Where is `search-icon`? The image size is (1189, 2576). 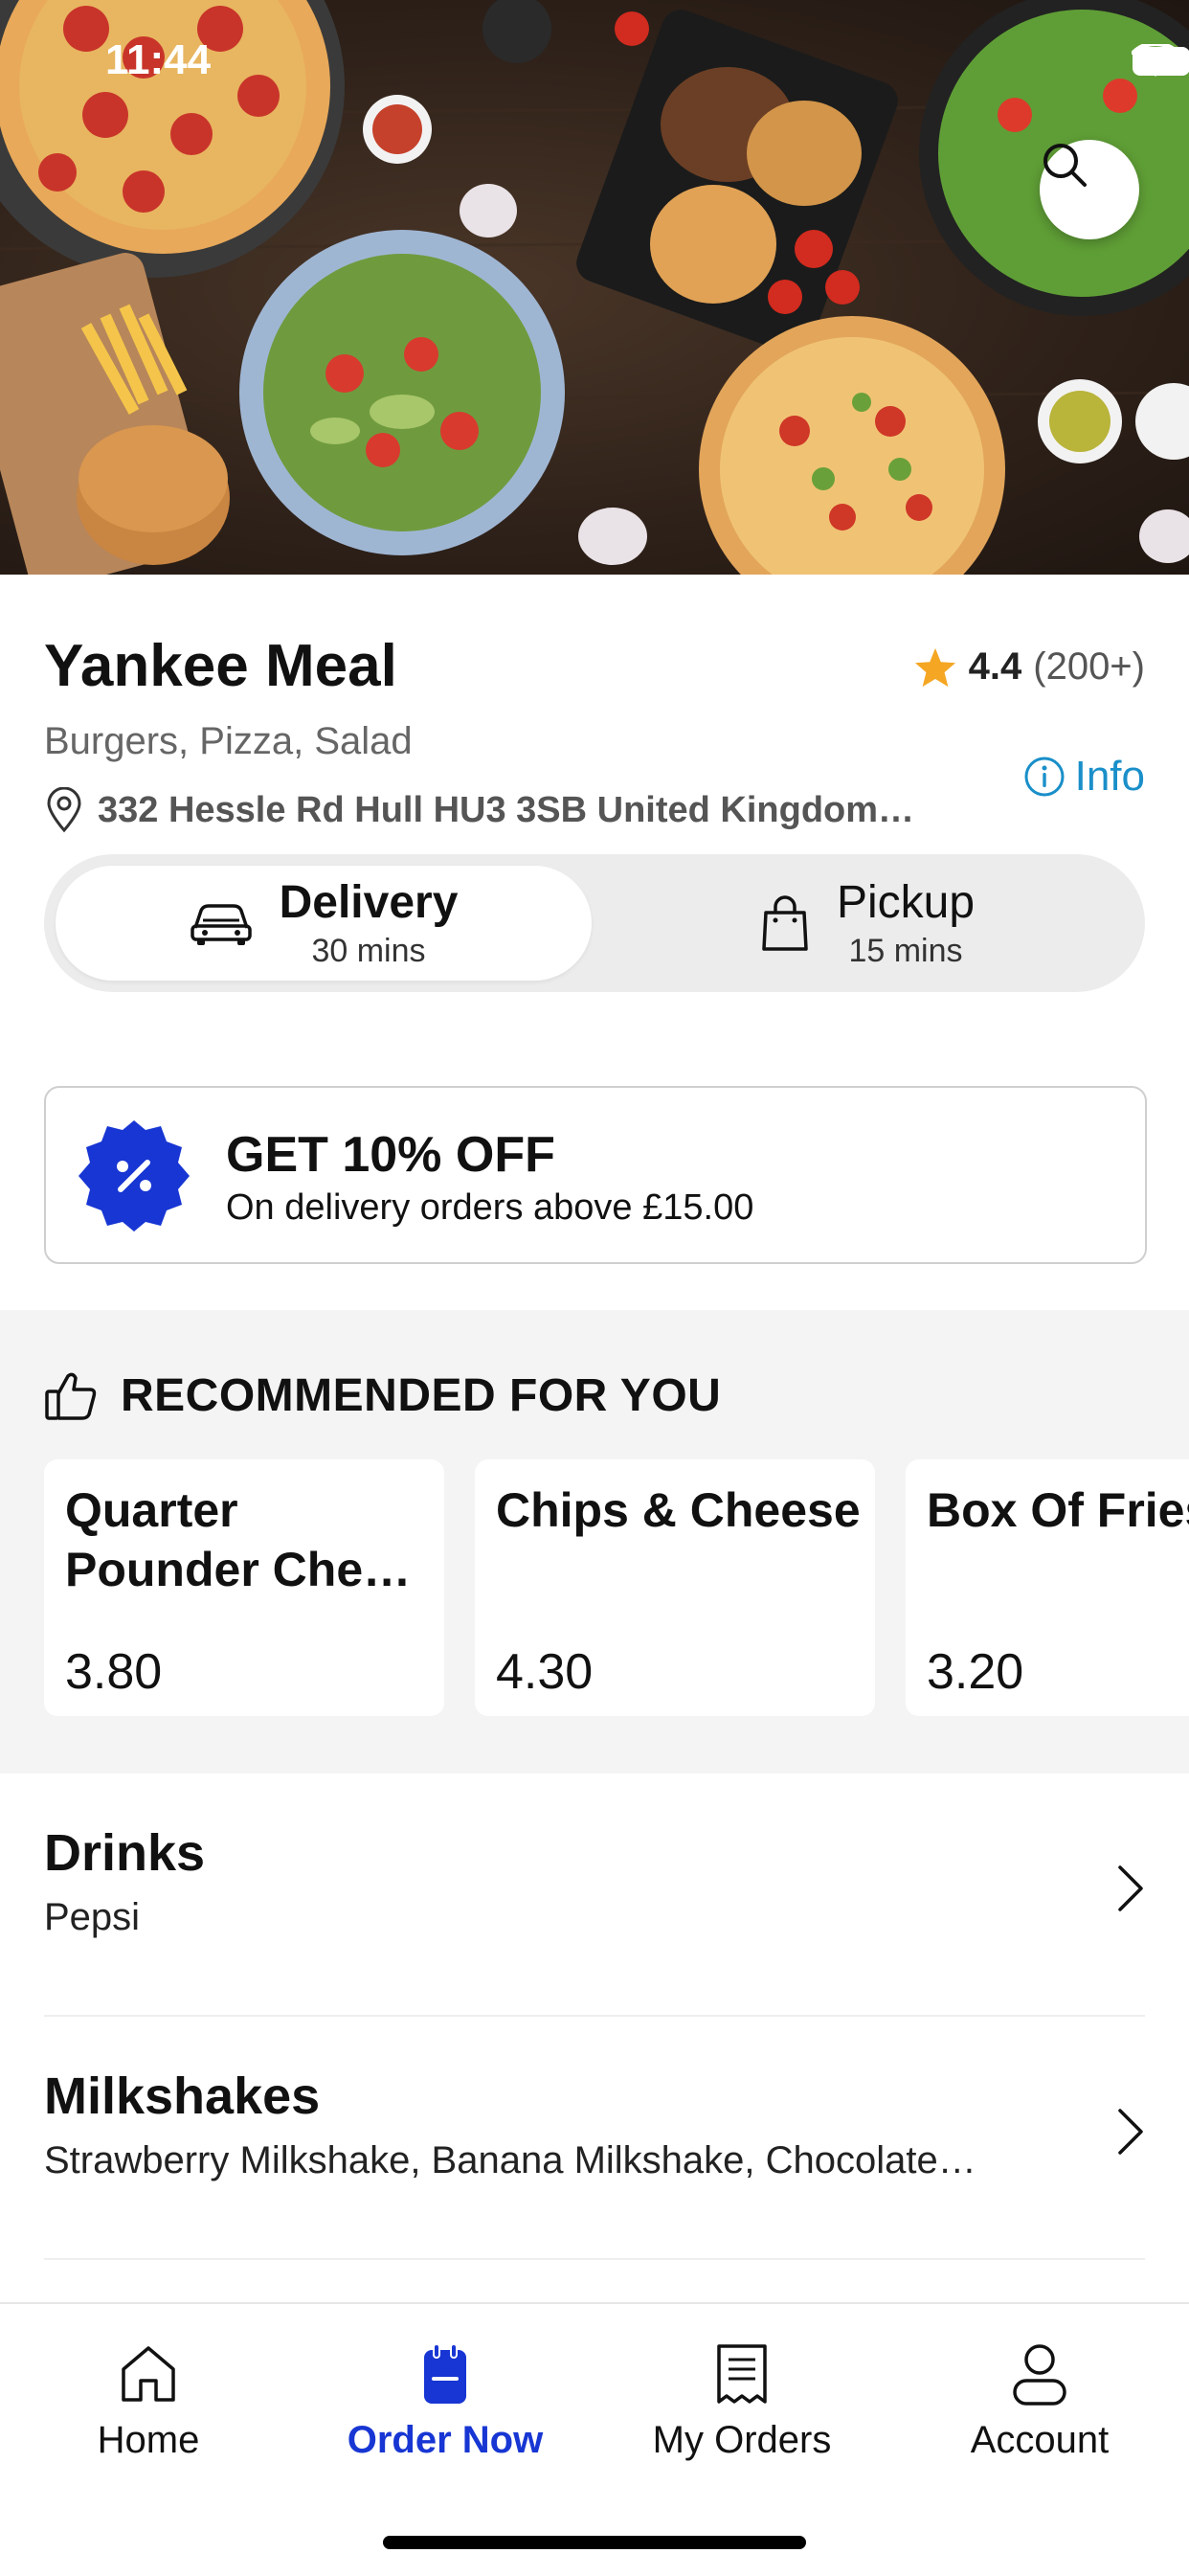 search-icon is located at coordinates (1065, 165).